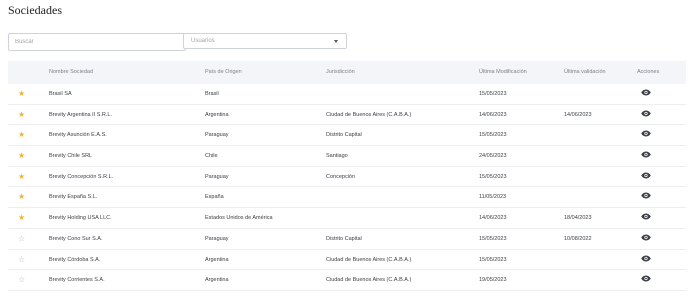  What do you see at coordinates (336, 41) in the screenshot?
I see `chevron-down-icon` at bounding box center [336, 41].